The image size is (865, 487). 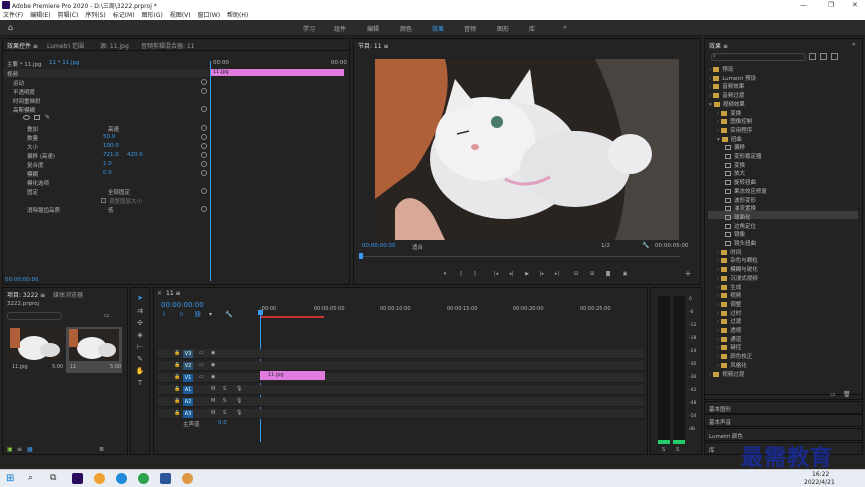 What do you see at coordinates (198, 314) in the screenshot?
I see `linked-selection-icon: ⛓` at bounding box center [198, 314].